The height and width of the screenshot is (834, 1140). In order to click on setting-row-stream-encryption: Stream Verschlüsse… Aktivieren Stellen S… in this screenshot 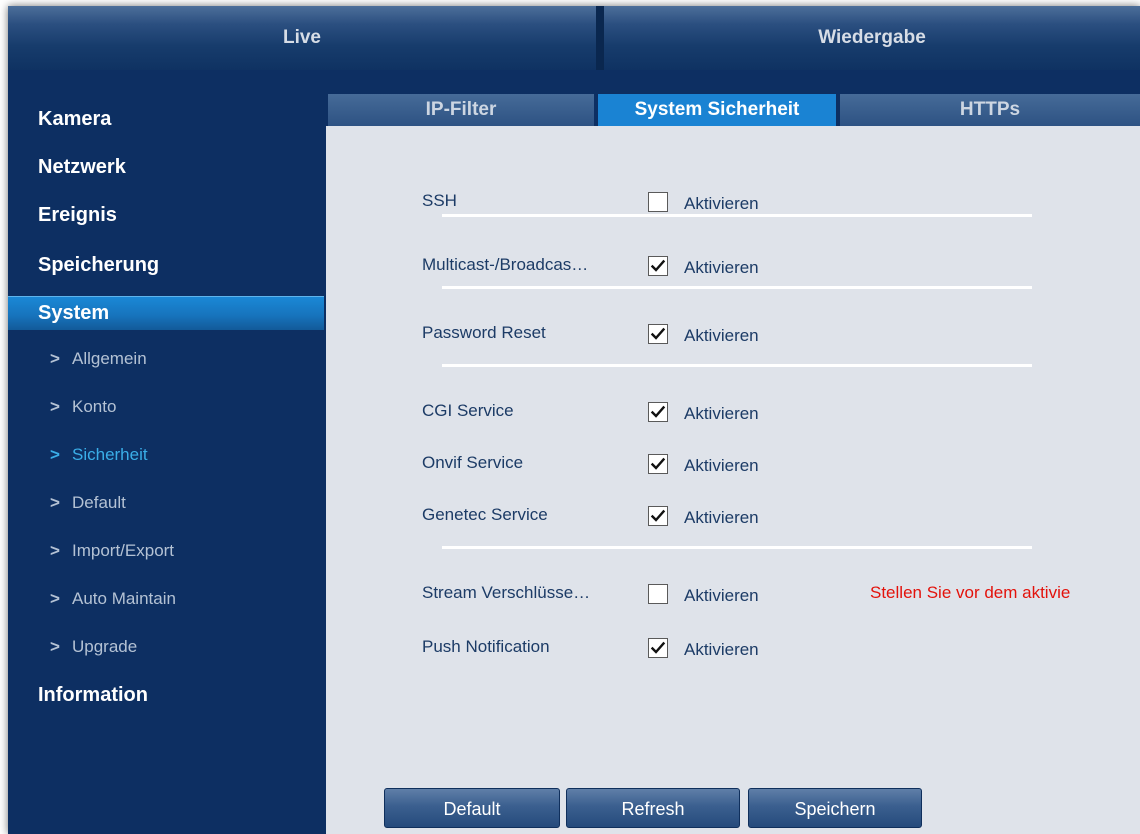, I will do `click(733, 593)`.